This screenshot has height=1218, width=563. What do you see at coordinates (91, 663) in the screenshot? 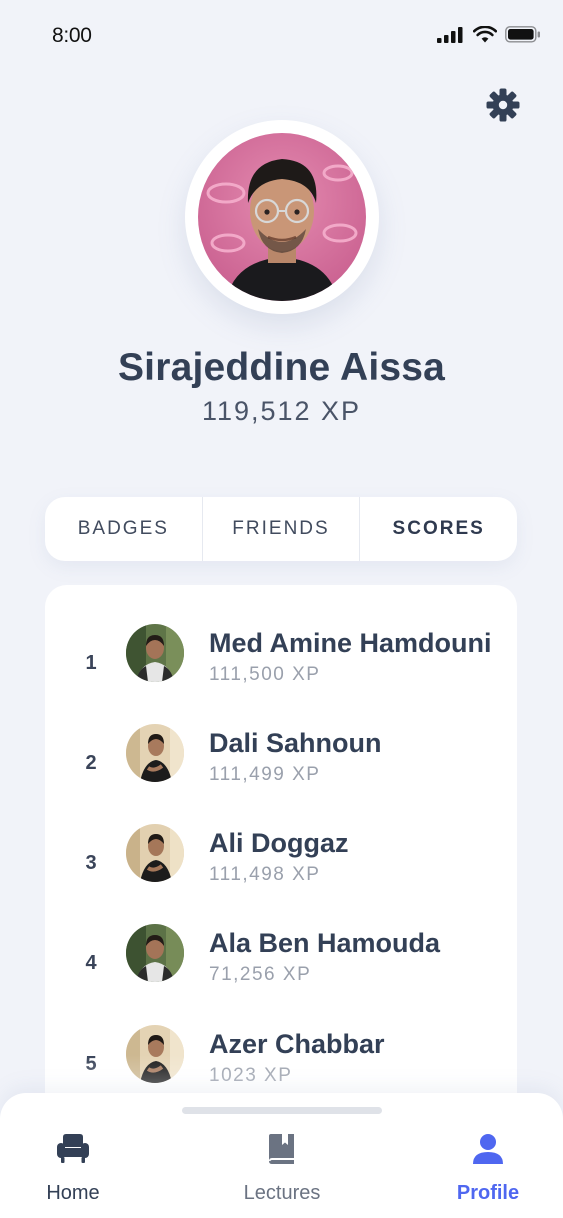
I see `rank-number: 1` at bounding box center [91, 663].